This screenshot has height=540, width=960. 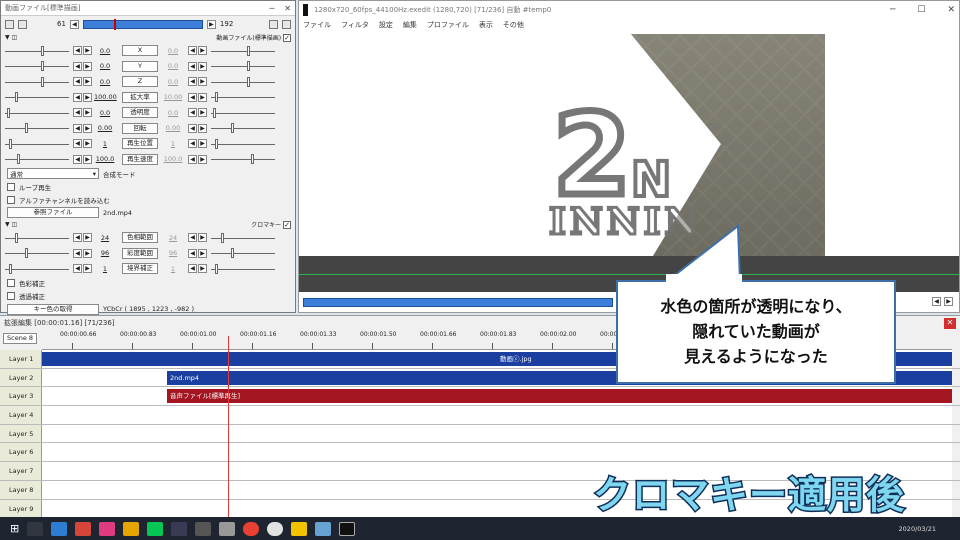 What do you see at coordinates (21, 359) in the screenshot?
I see `layer-name: Layer 1` at bounding box center [21, 359].